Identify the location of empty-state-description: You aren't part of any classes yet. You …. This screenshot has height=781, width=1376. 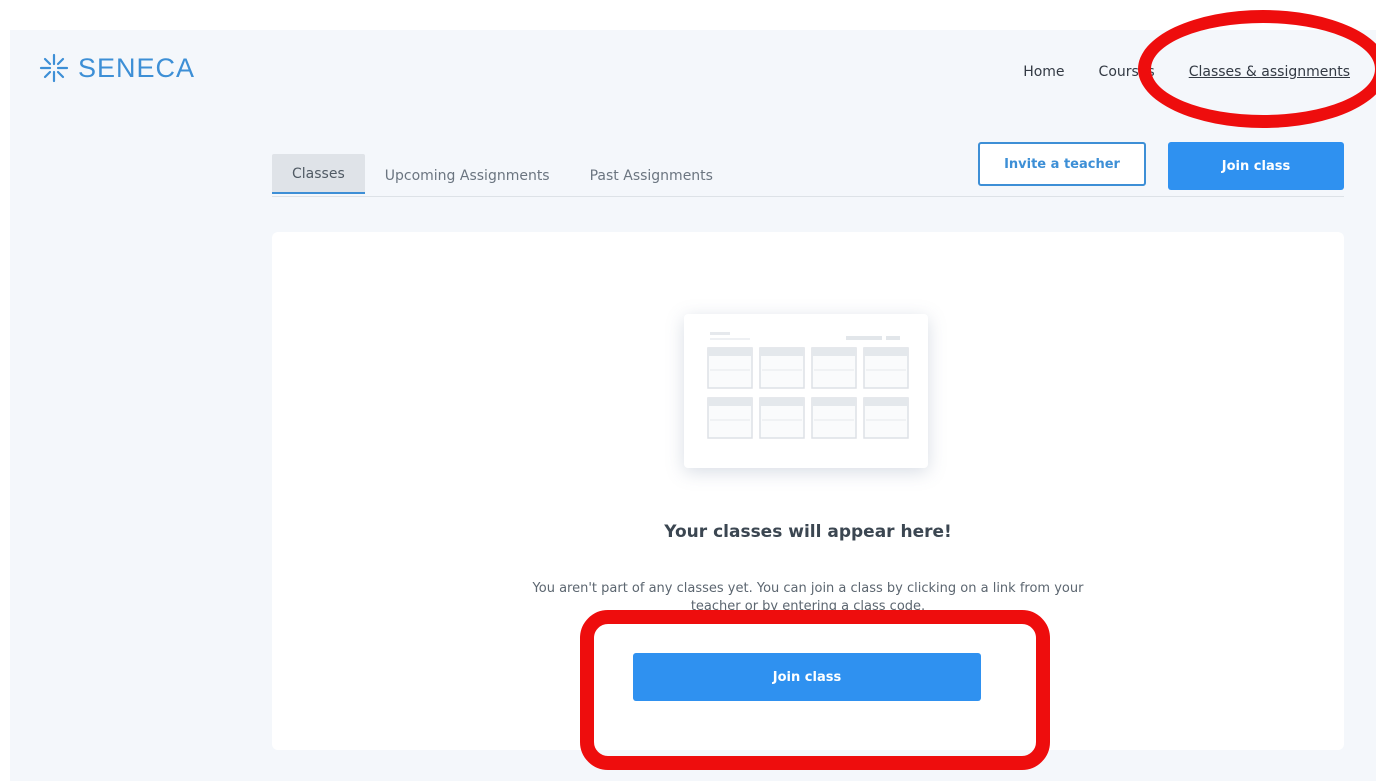
(808, 595).